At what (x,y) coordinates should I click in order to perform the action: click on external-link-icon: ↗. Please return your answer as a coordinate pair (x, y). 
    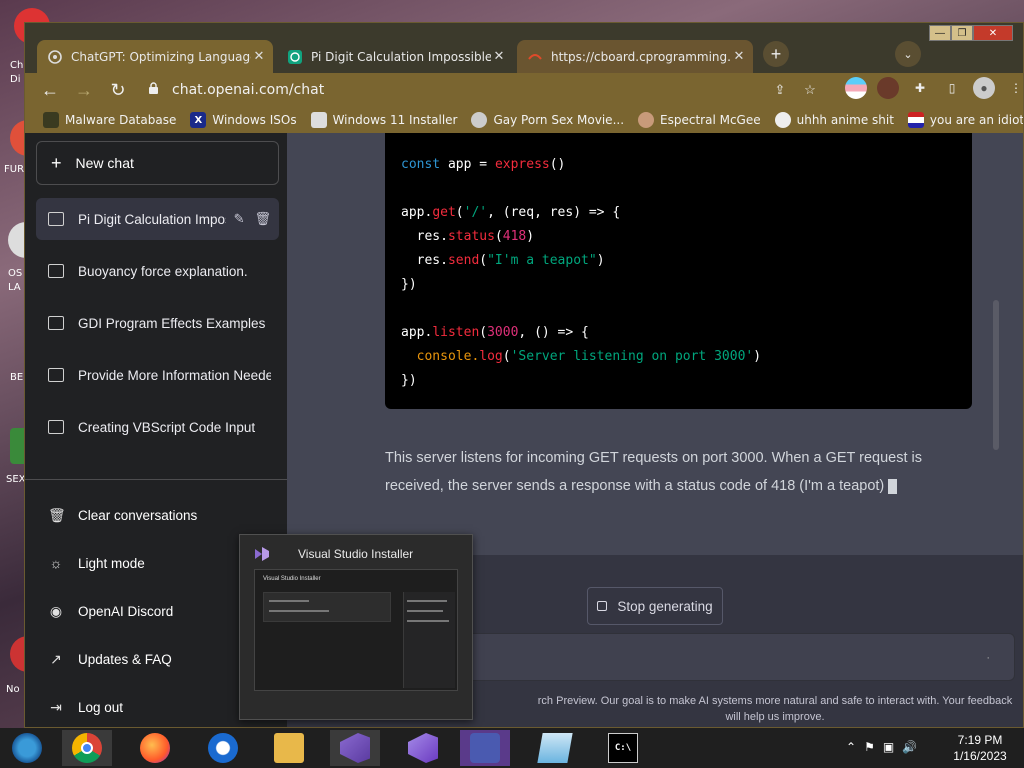
    Looking at the image, I should click on (56, 658).